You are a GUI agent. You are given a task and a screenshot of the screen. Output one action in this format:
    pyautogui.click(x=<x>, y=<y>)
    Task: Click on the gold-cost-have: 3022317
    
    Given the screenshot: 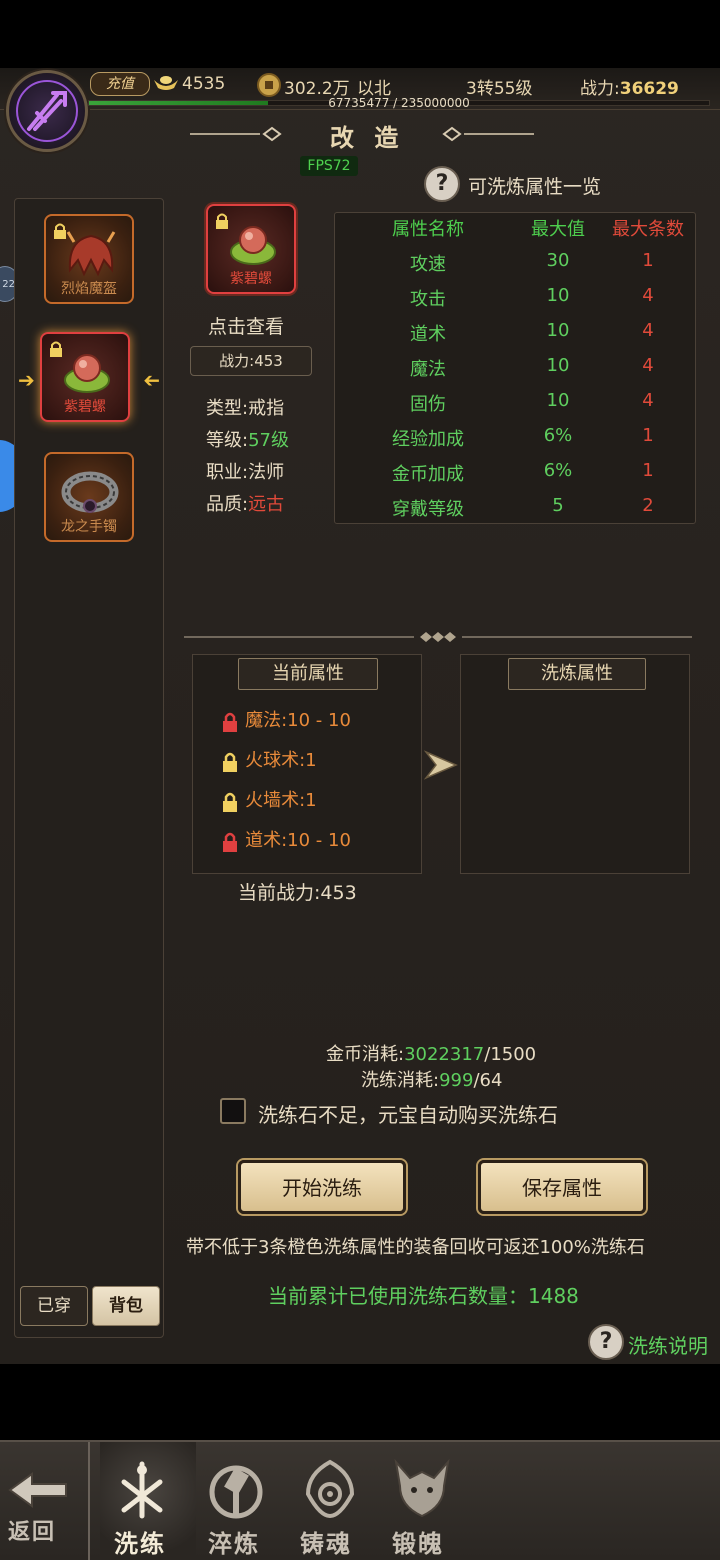 What is the action you would take?
    pyautogui.click(x=444, y=1054)
    